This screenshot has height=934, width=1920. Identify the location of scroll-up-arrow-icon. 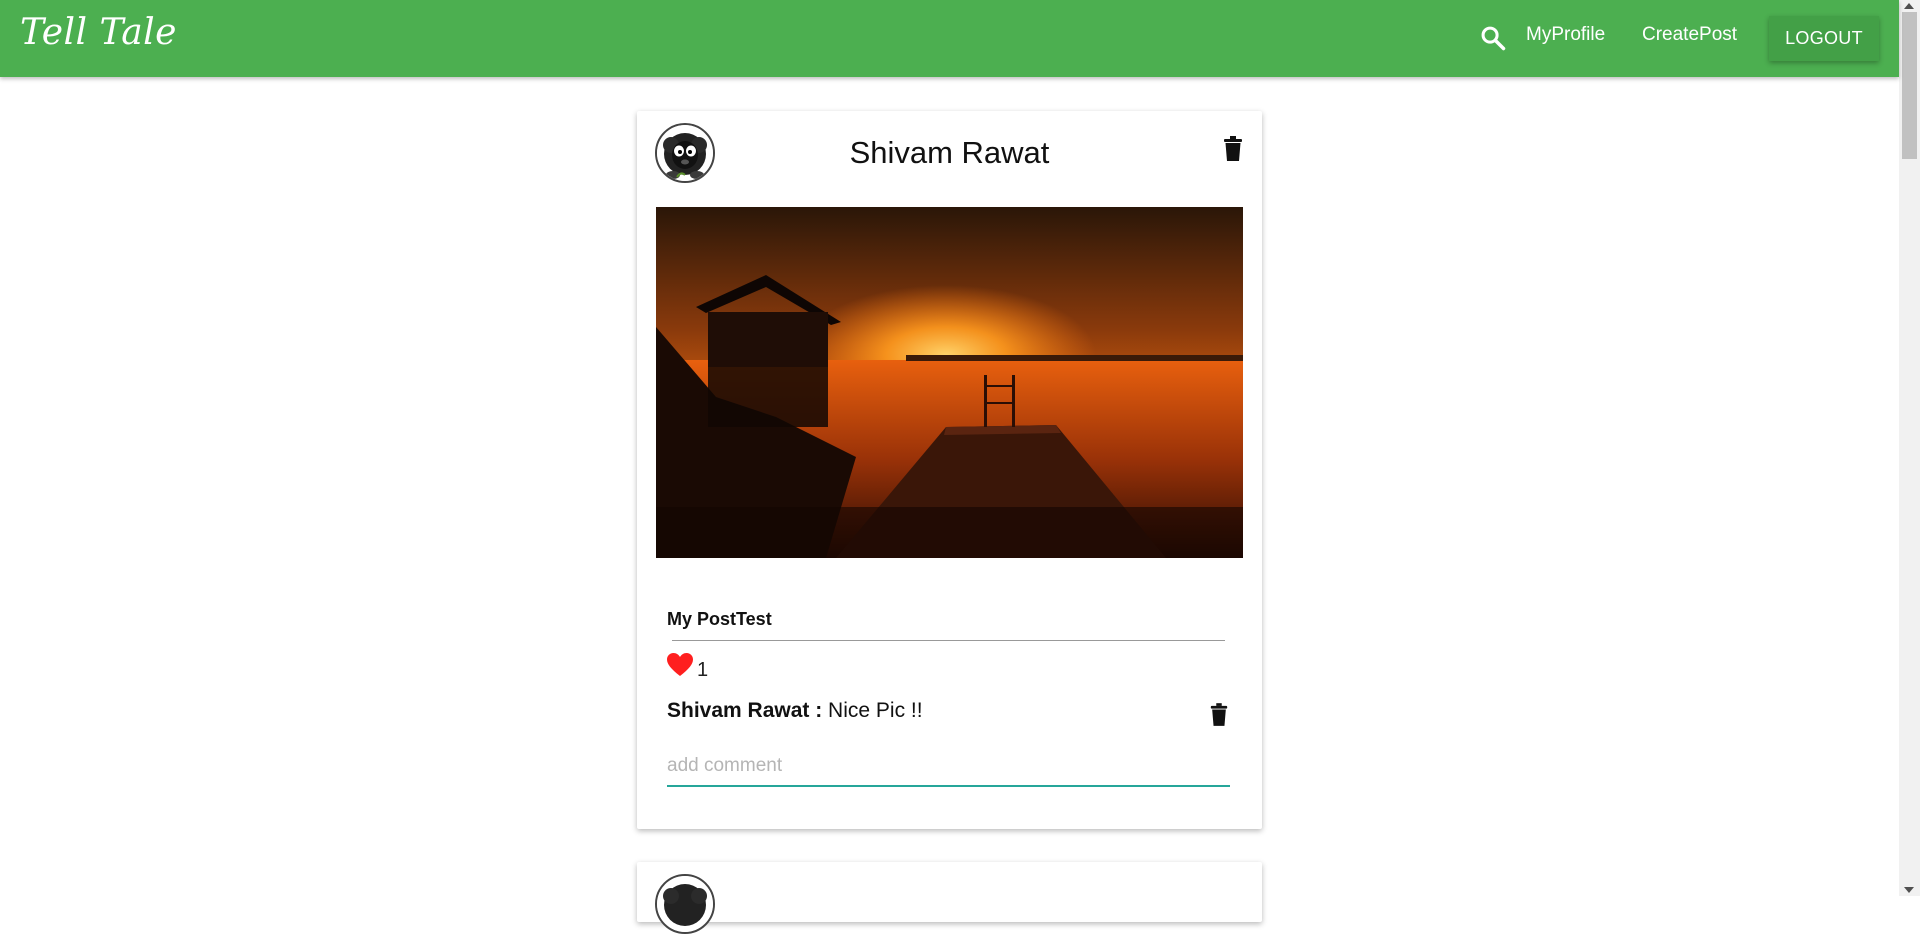
(1909, 6).